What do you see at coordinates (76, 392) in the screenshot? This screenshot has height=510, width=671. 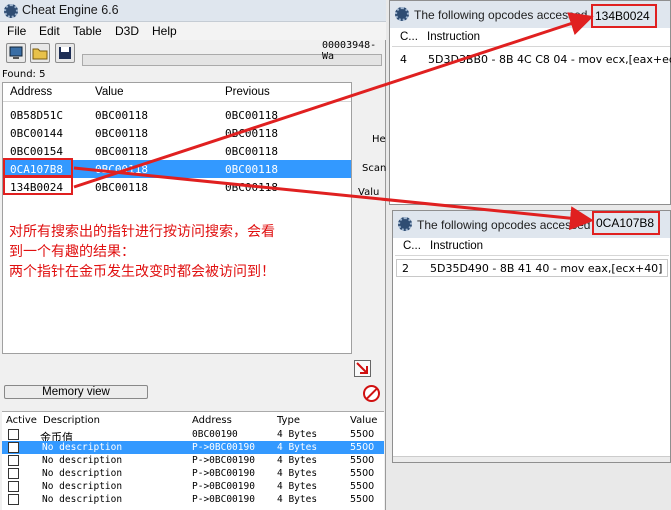 I see `memory-view-button: Memory view` at bounding box center [76, 392].